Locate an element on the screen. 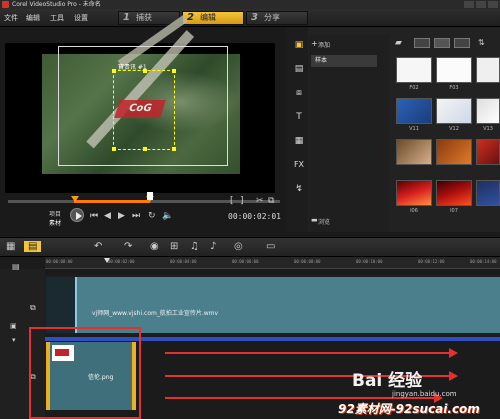 This screenshot has height=419, width=500. cut-icon: ✂ is located at coordinates (260, 201).